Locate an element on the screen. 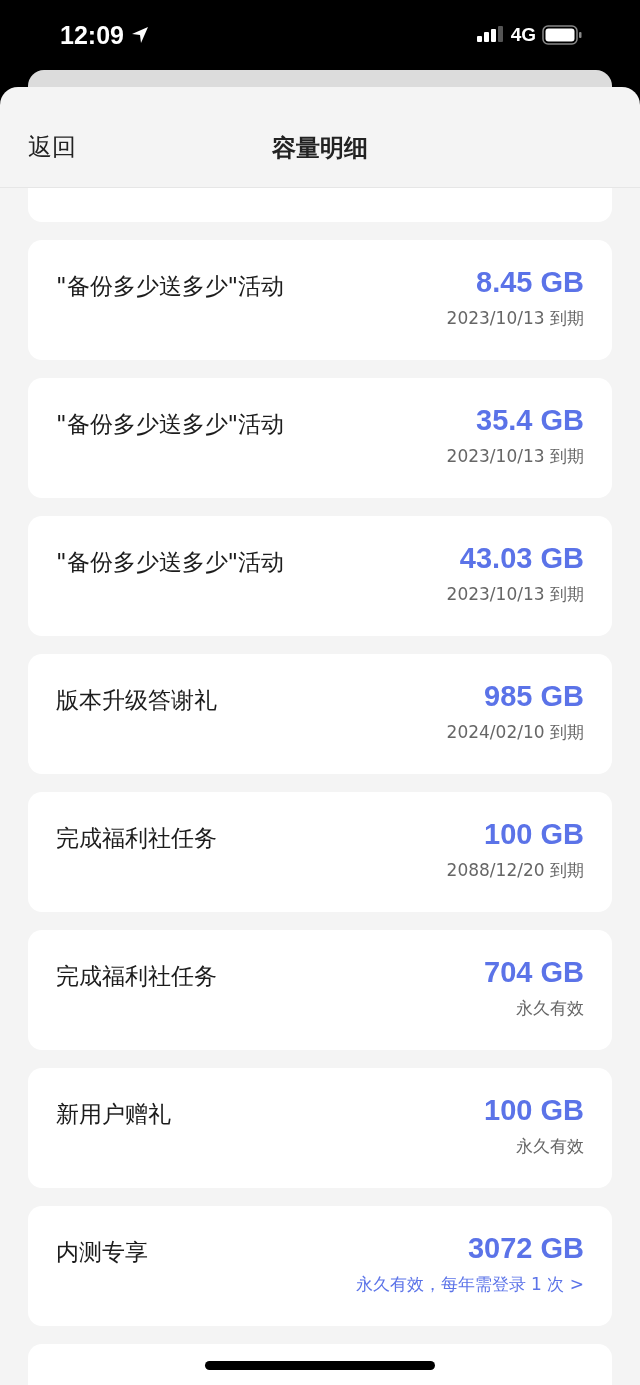 The image size is (640, 1385). battery-icon is located at coordinates (562, 35).